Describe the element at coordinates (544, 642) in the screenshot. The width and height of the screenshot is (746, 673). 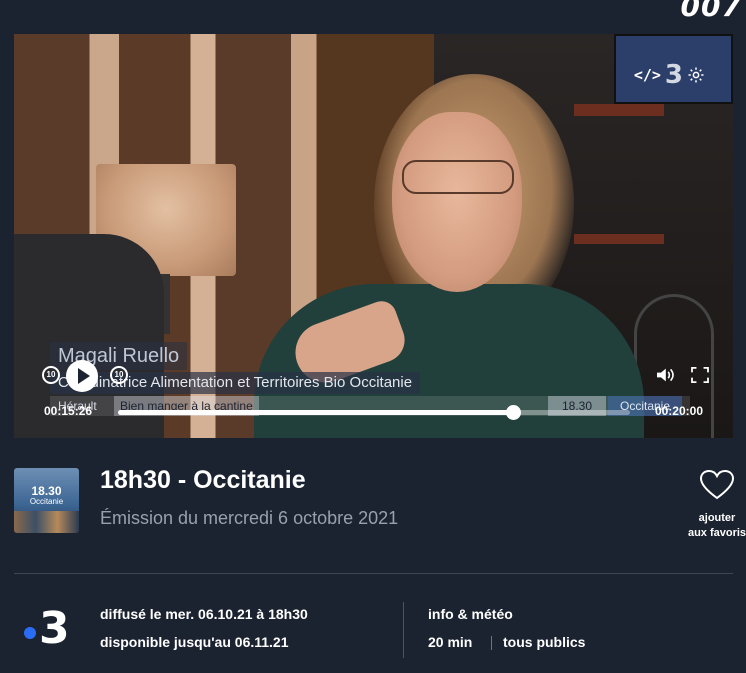
I see `program-audience: tous publics` at that location.